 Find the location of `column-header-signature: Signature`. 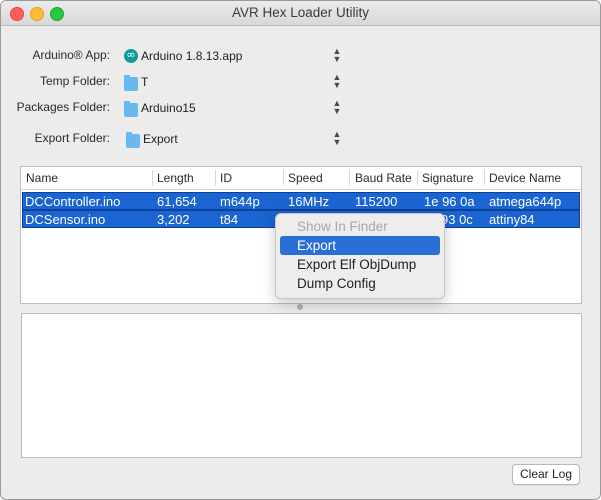

column-header-signature: Signature is located at coordinates (447, 178).